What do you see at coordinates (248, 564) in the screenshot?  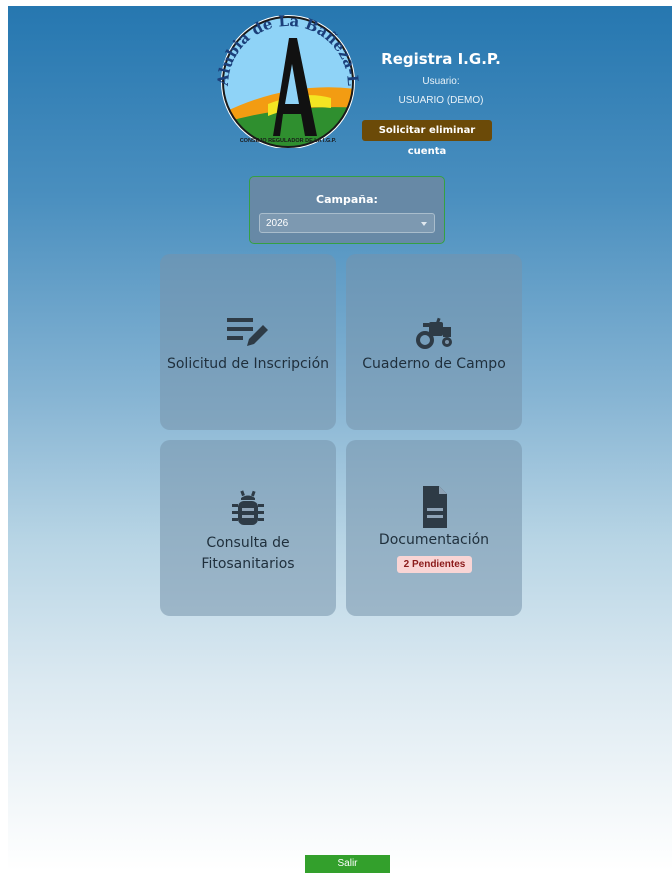 I see `tile-label-line2: Fitosanitarios` at bounding box center [248, 564].